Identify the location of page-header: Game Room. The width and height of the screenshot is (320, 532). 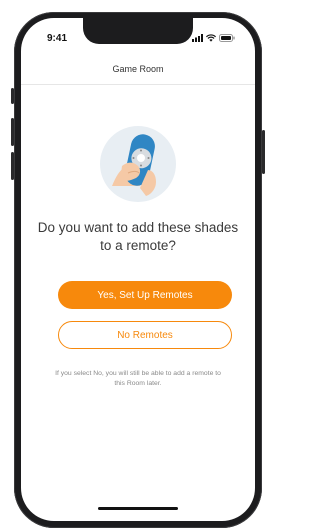
(138, 69).